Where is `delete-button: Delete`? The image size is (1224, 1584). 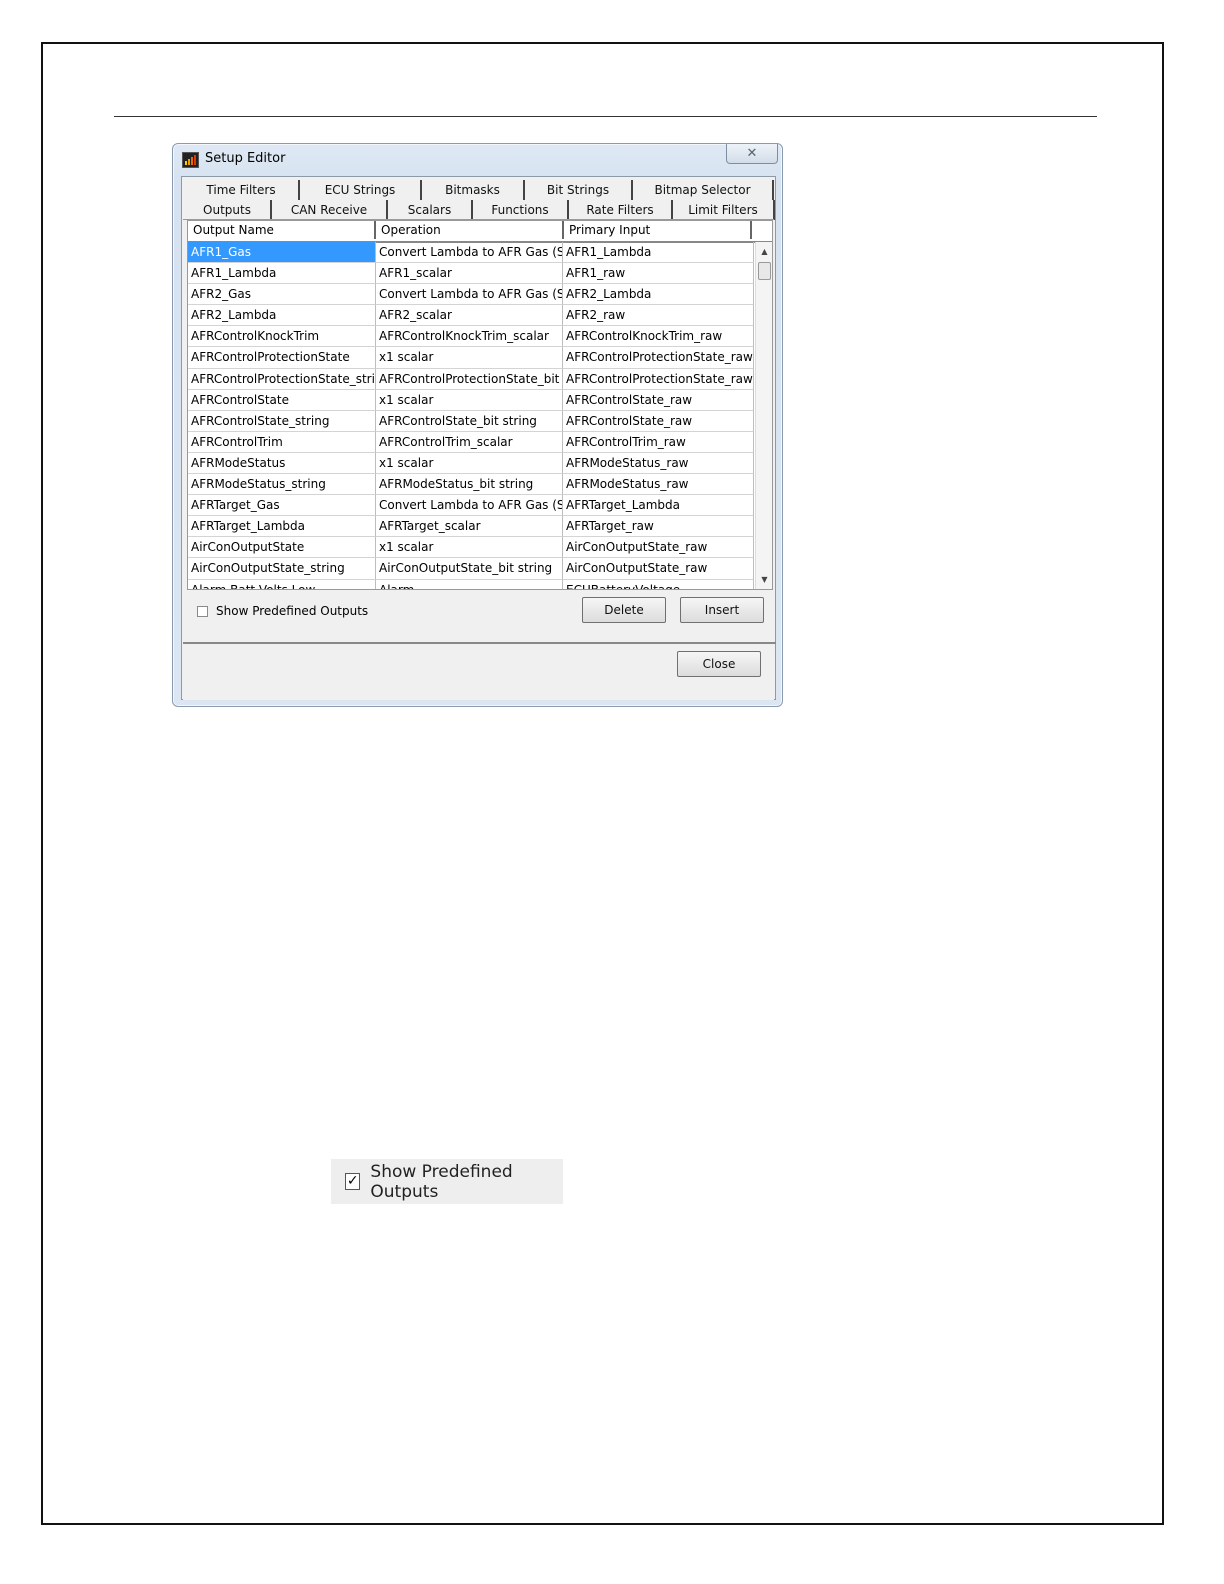 delete-button: Delete is located at coordinates (624, 610).